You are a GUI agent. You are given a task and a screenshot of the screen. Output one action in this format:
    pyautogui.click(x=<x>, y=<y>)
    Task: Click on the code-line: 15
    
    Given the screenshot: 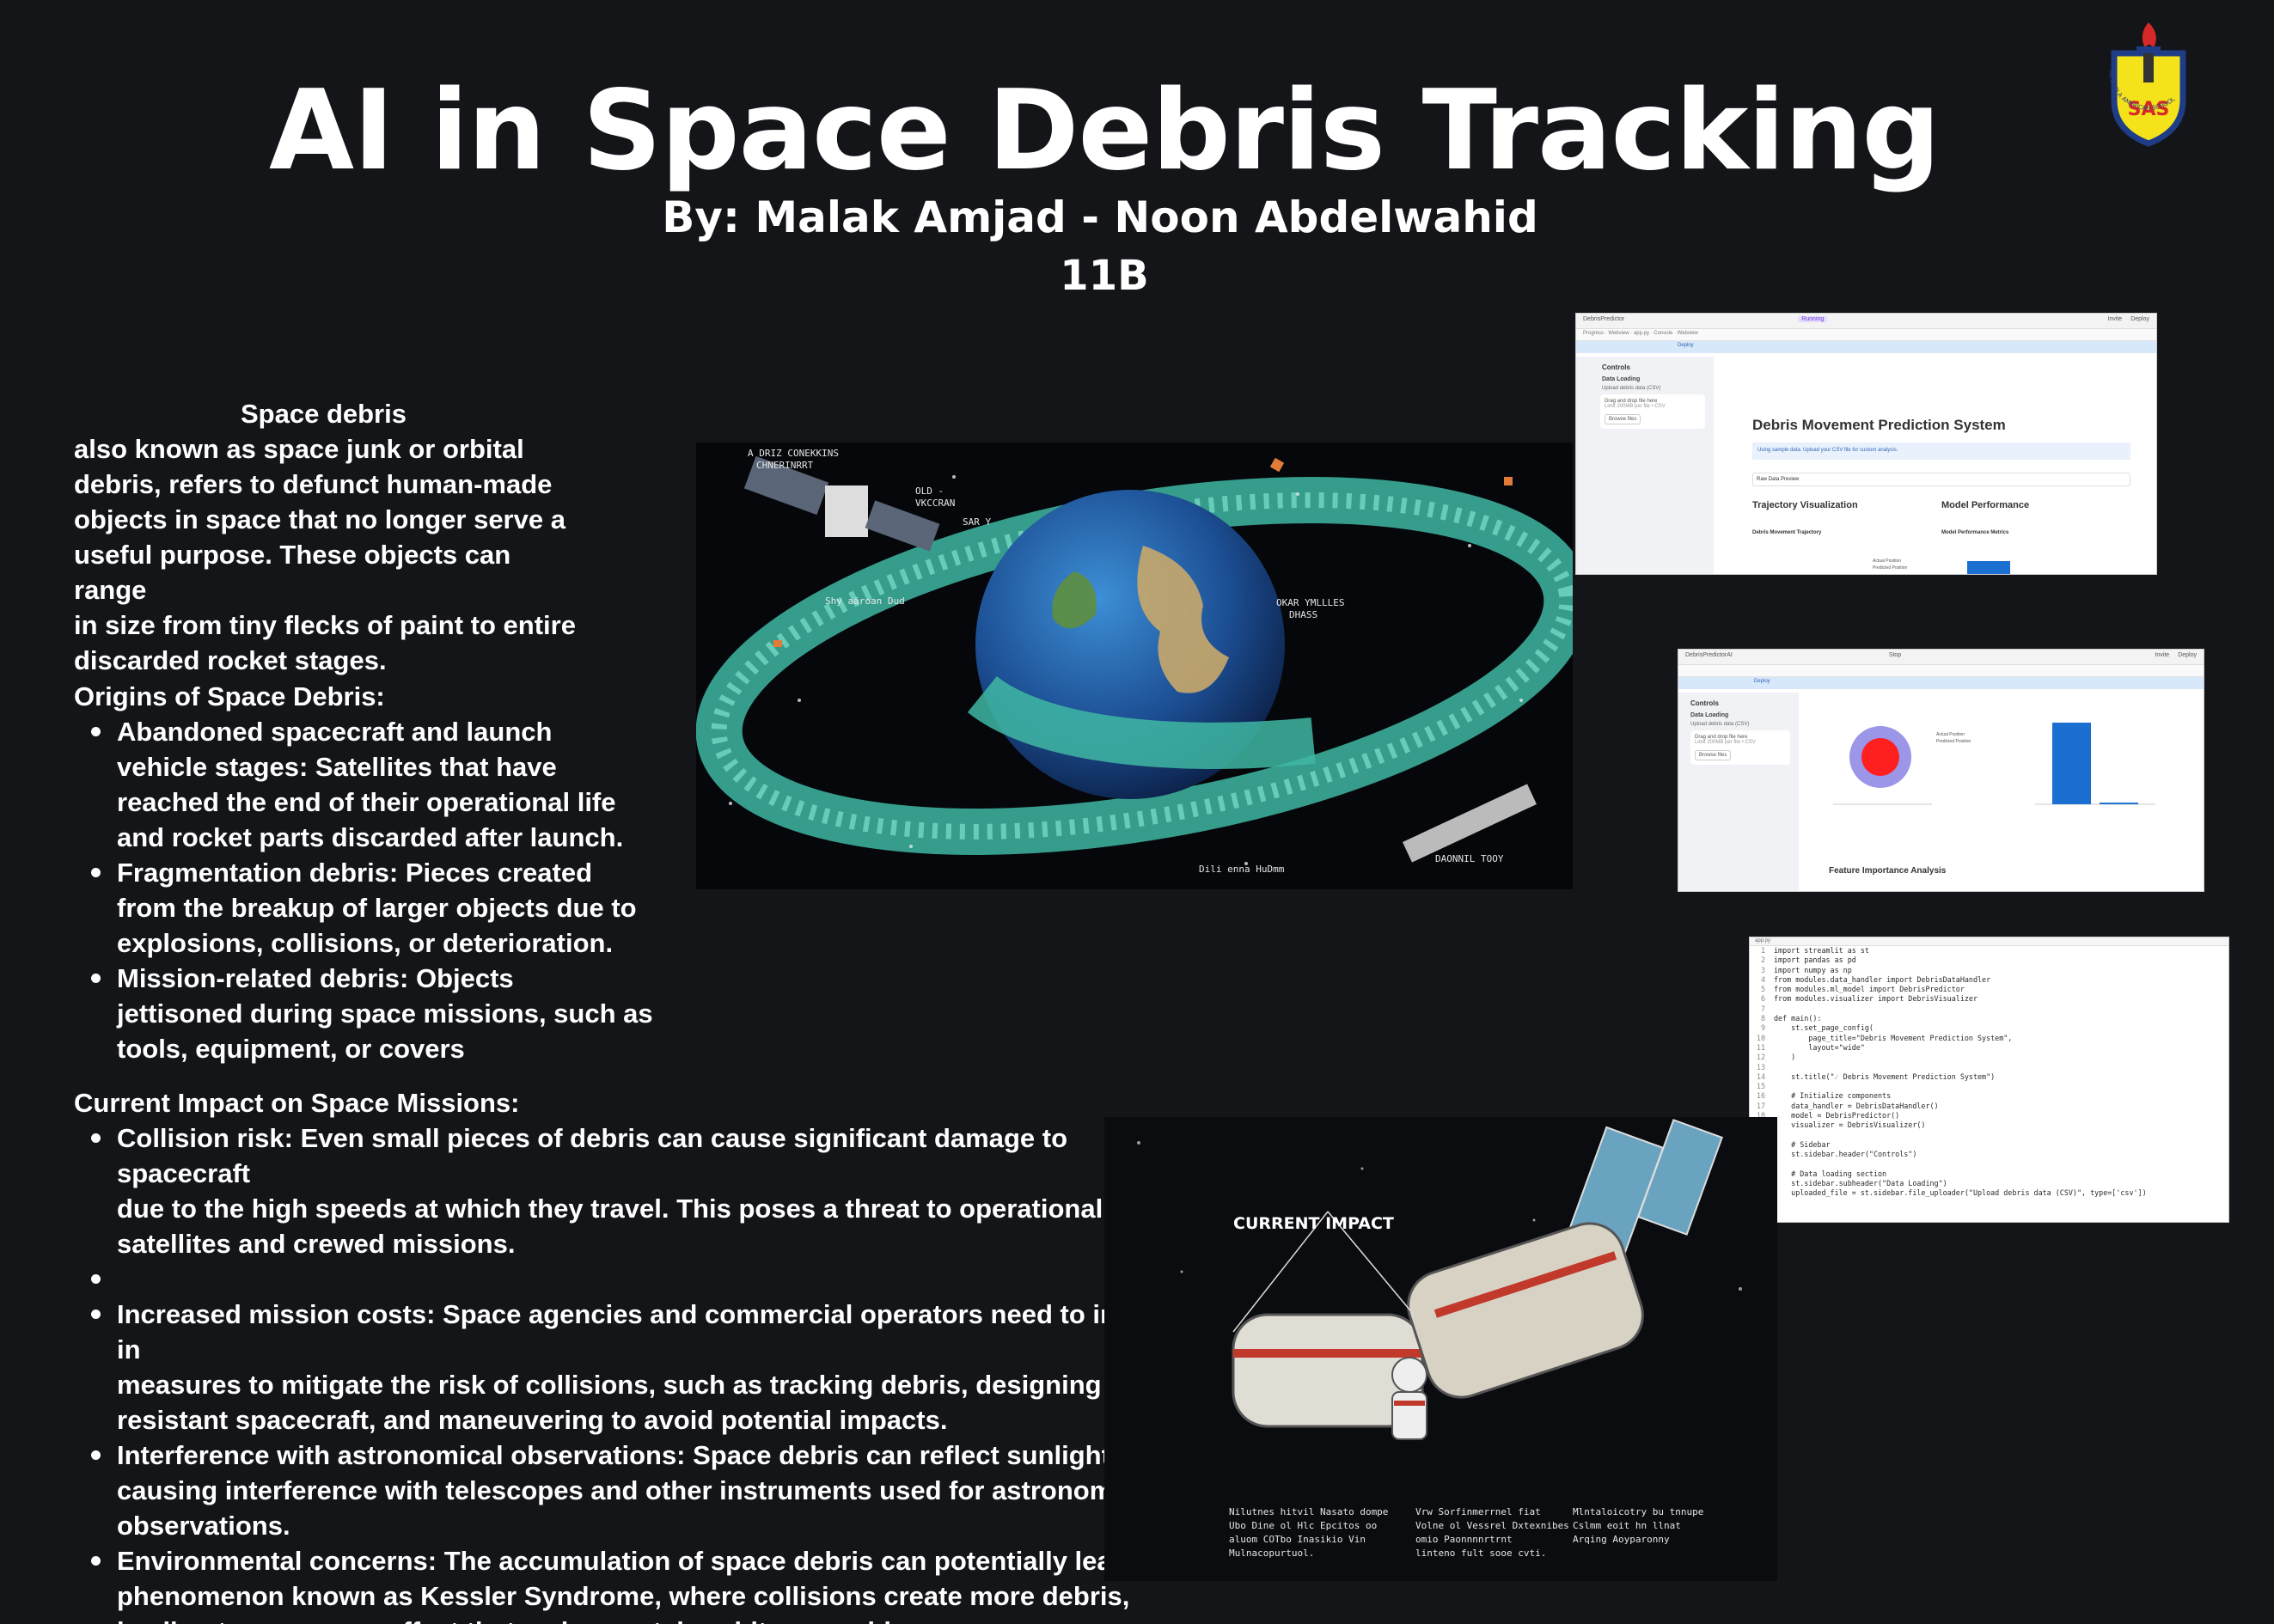 What is the action you would take?
    pyautogui.click(x=1760, y=1086)
    